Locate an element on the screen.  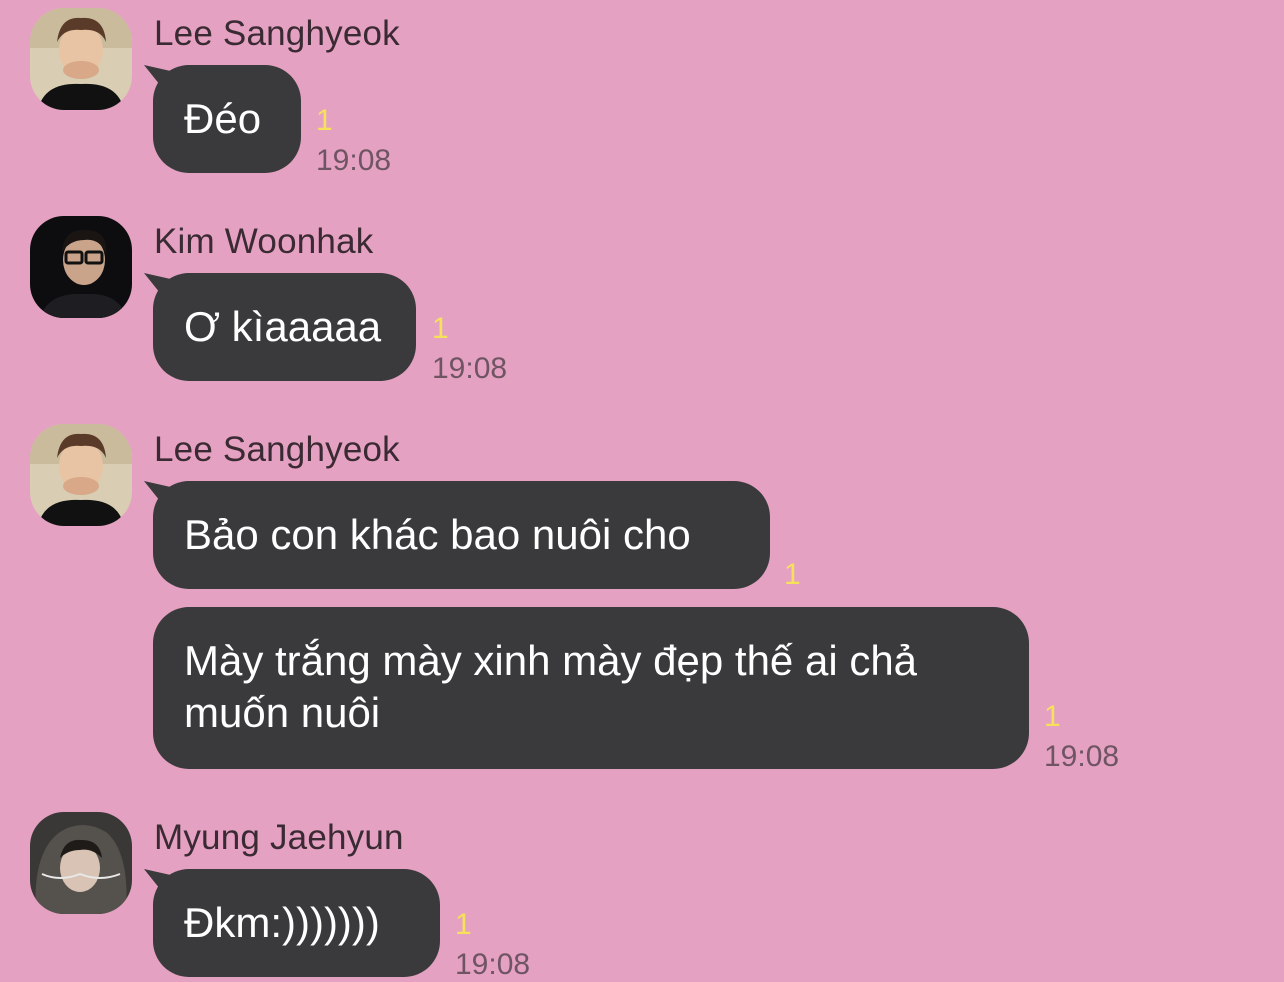
message-text: Ơ kìaaaaa is located at coordinates (283, 326).